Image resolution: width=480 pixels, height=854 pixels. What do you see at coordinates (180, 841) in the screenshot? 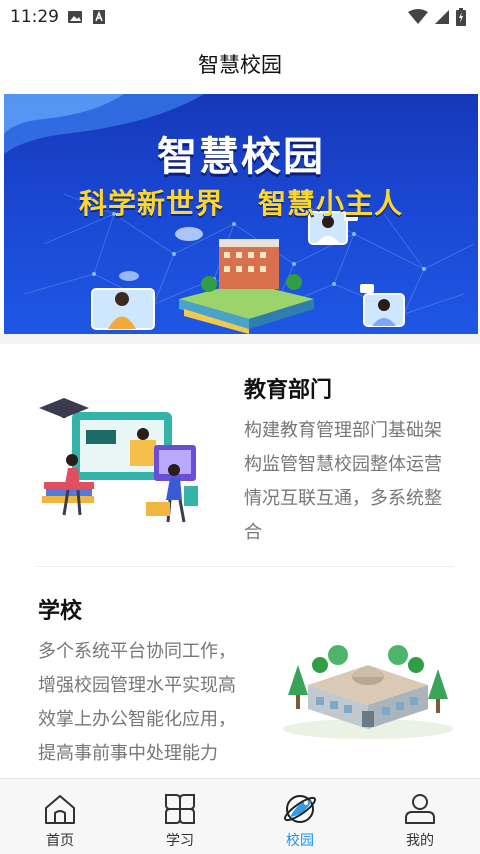
I see `tab-label: 学习` at bounding box center [180, 841].